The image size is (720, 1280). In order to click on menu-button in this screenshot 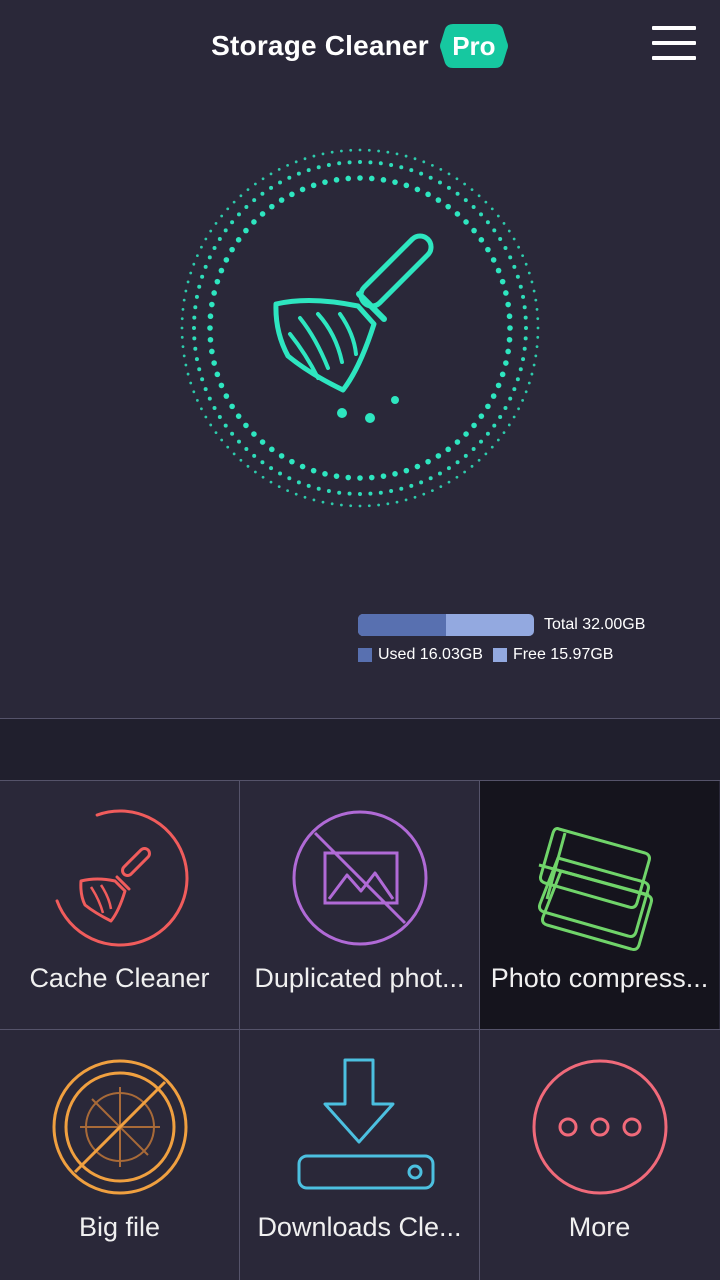, I will do `click(674, 44)`.